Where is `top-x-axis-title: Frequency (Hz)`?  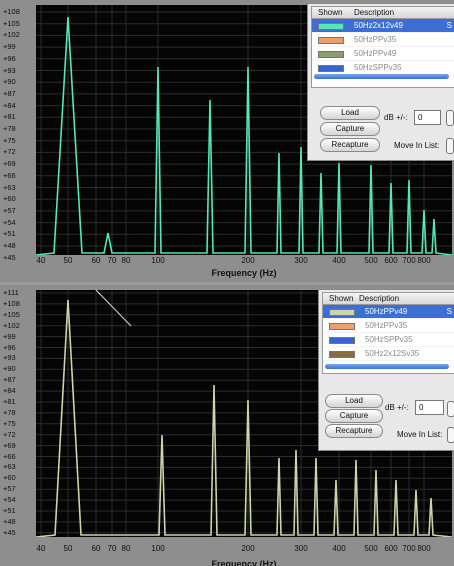 top-x-axis-title: Frequency (Hz) is located at coordinates (244, 273).